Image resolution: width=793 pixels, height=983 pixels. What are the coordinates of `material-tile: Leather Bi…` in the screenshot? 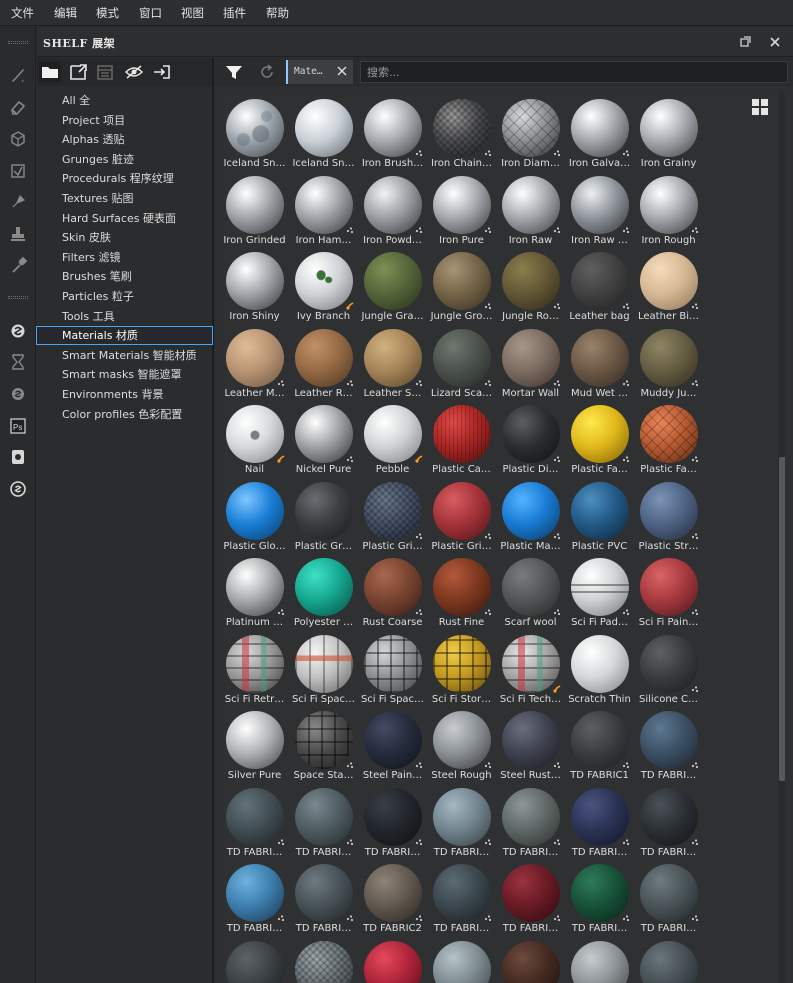 It's located at (668, 285).